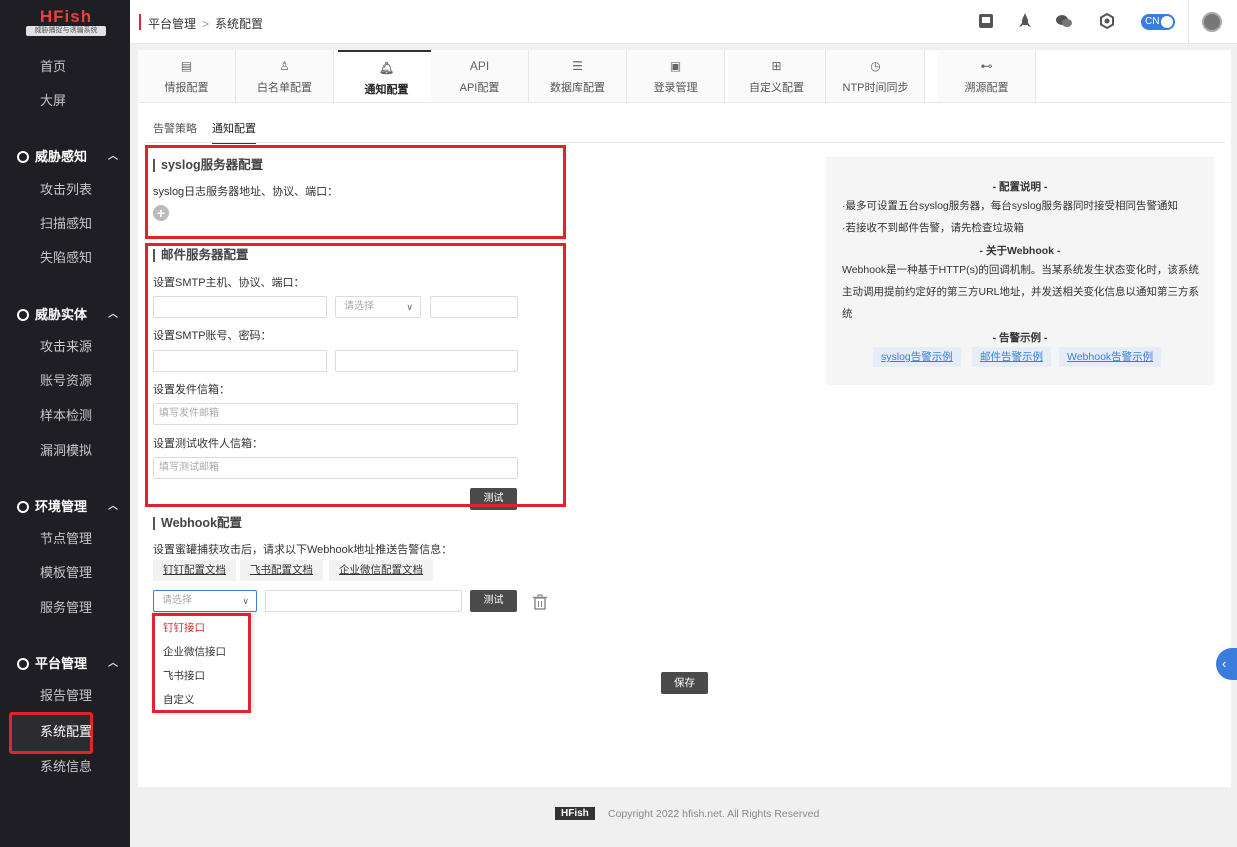 The height and width of the screenshot is (847, 1237). I want to click on webhook-test-button: 测试, so click(493, 601).